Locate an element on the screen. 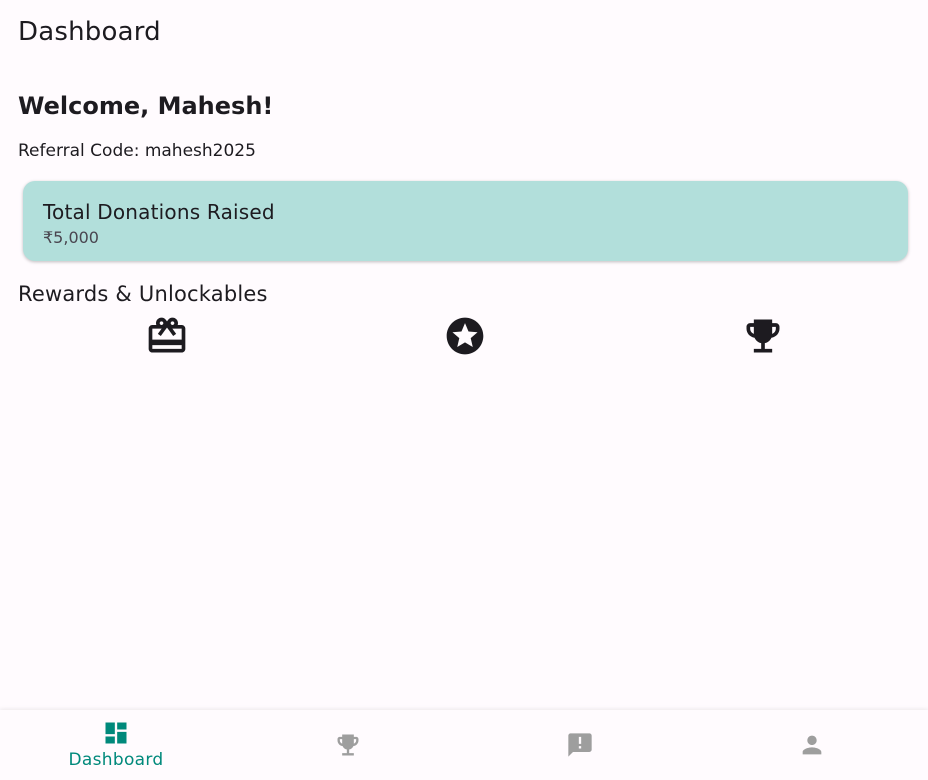 The width and height of the screenshot is (928, 780). gift-card-icon is located at coordinates (167, 335).